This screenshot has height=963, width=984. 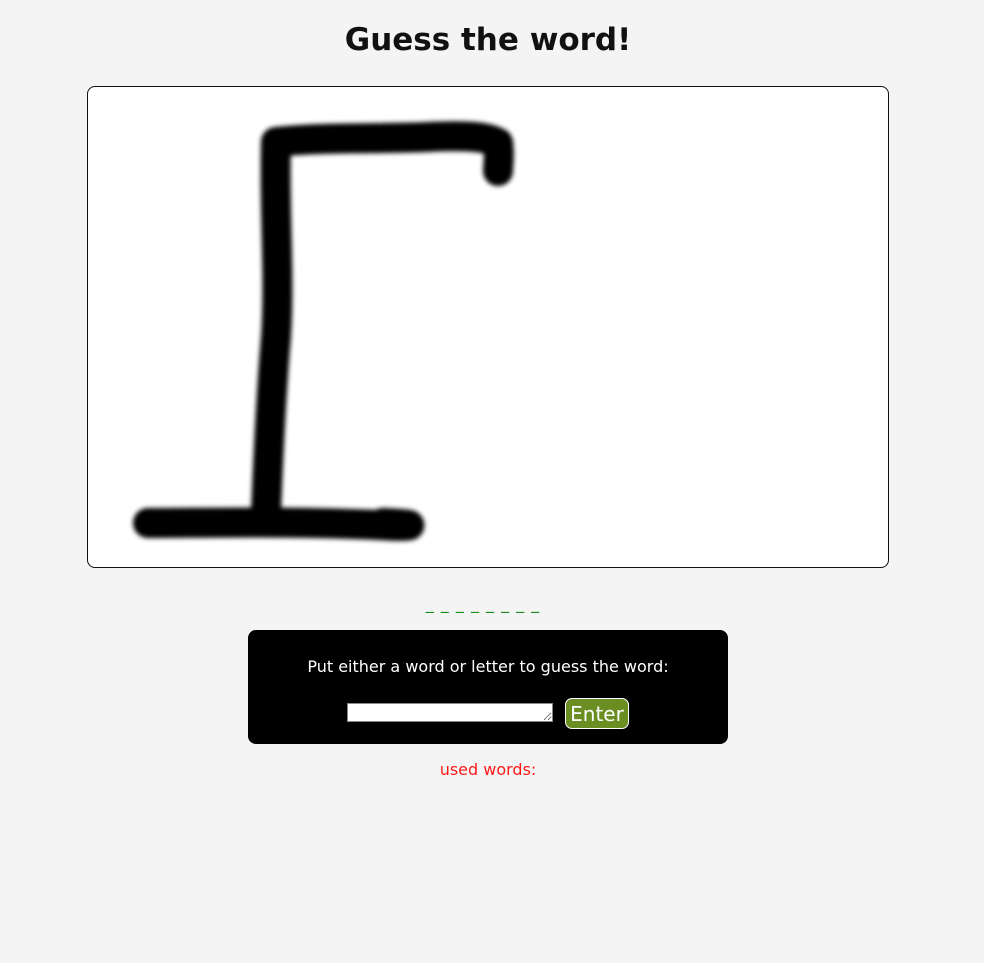 What do you see at coordinates (387, 139) in the screenshot?
I see `gallows-beam` at bounding box center [387, 139].